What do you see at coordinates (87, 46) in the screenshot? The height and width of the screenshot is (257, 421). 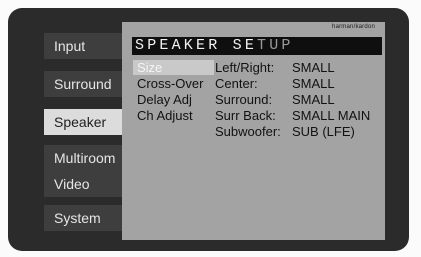 I see `tab-input: Input` at bounding box center [87, 46].